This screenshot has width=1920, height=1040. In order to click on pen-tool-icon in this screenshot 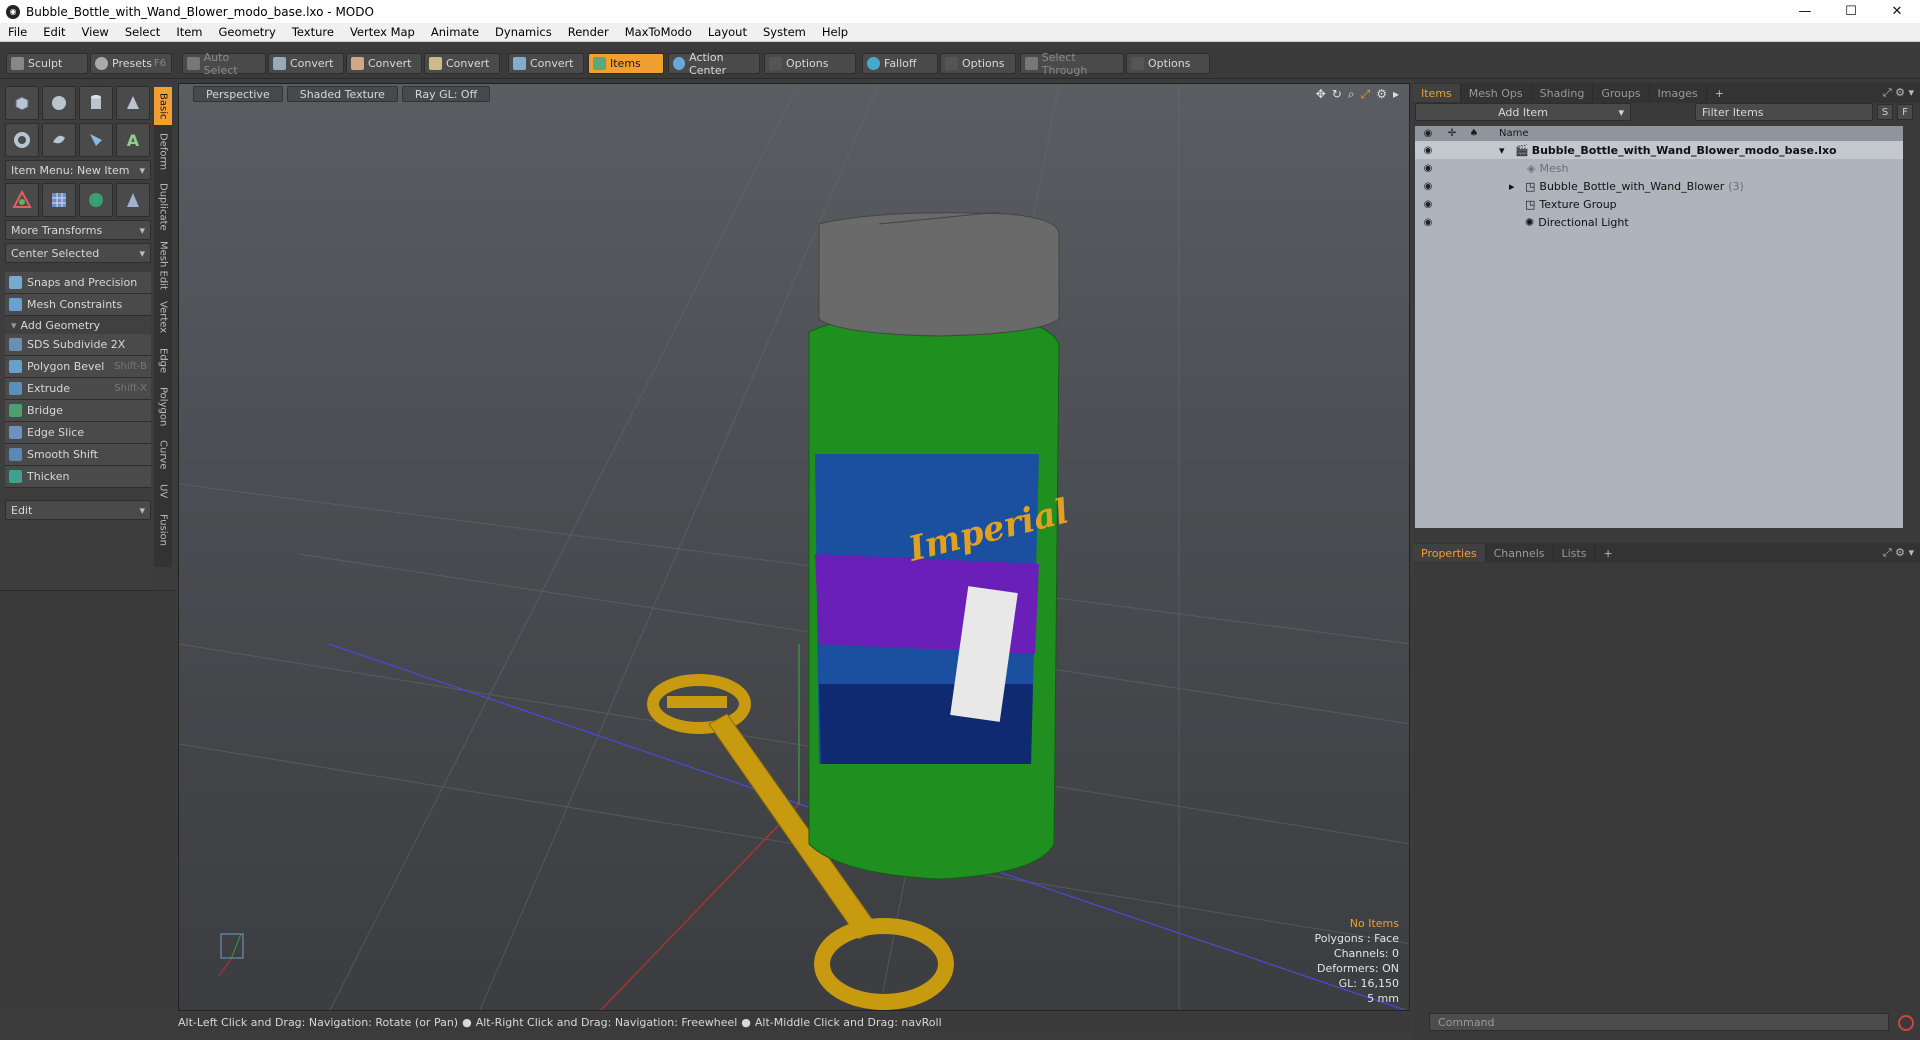, I will do `click(96, 140)`.